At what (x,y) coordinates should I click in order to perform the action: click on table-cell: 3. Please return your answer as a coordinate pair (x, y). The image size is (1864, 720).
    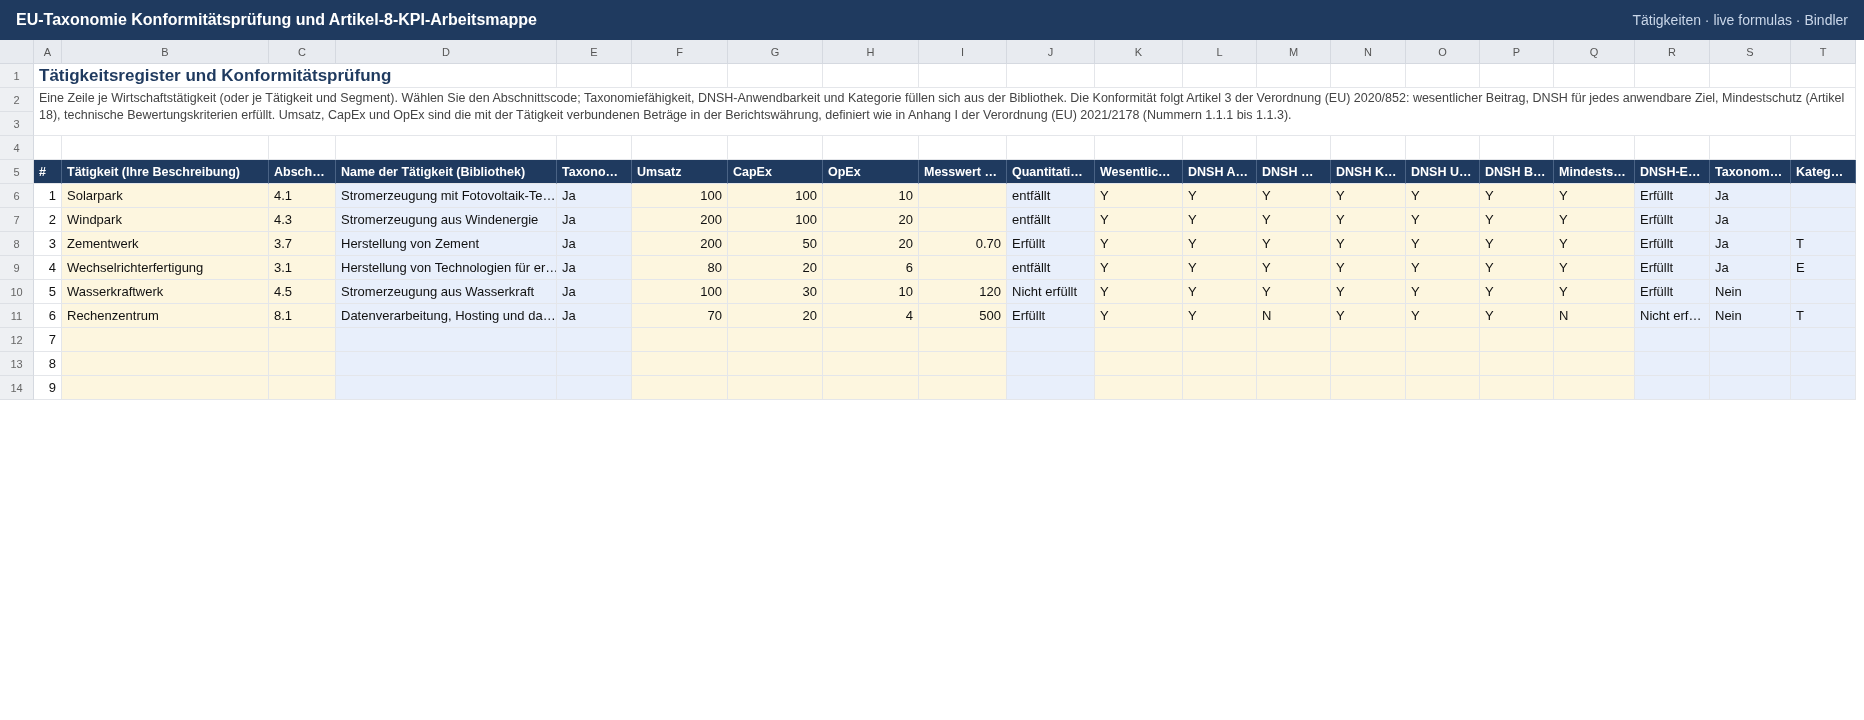
    Looking at the image, I should click on (48, 244).